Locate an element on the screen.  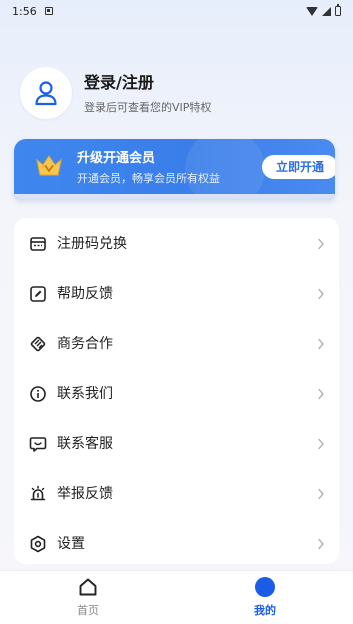
bottom-nav: 首页 我的 is located at coordinates (176, 597).